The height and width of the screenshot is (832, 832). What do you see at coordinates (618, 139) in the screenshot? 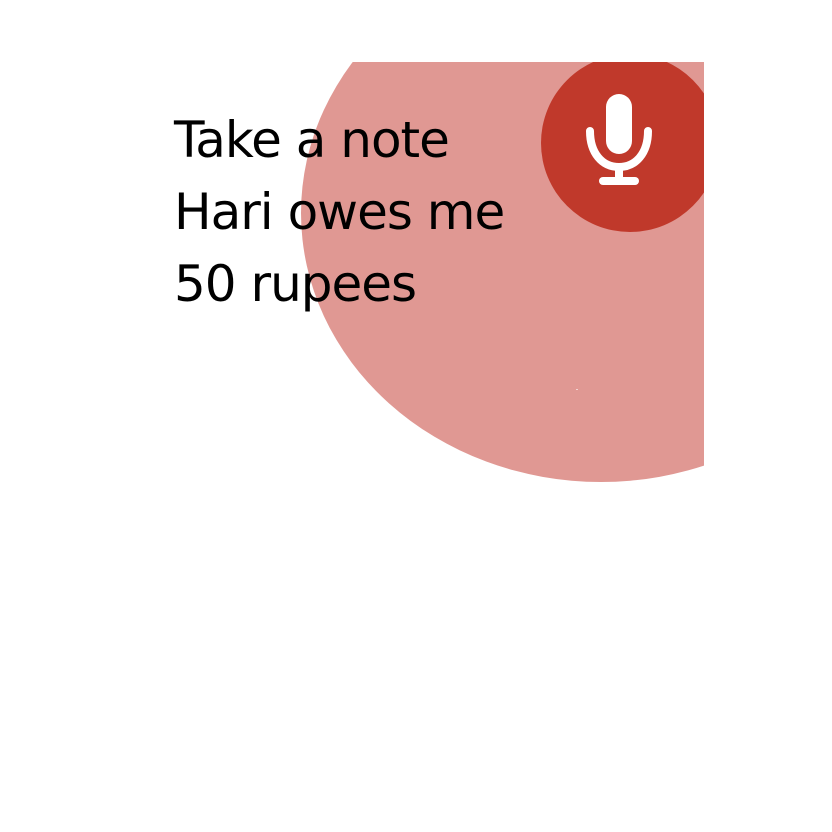
I see `microphone-icon` at bounding box center [618, 139].